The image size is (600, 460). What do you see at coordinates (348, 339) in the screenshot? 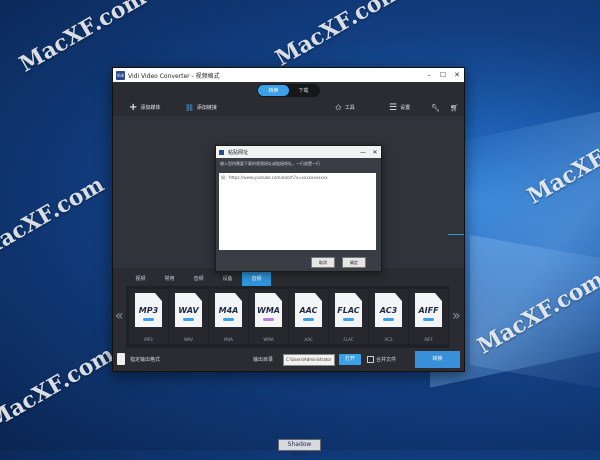
I see `format-subtitle: FLAC` at bounding box center [348, 339].